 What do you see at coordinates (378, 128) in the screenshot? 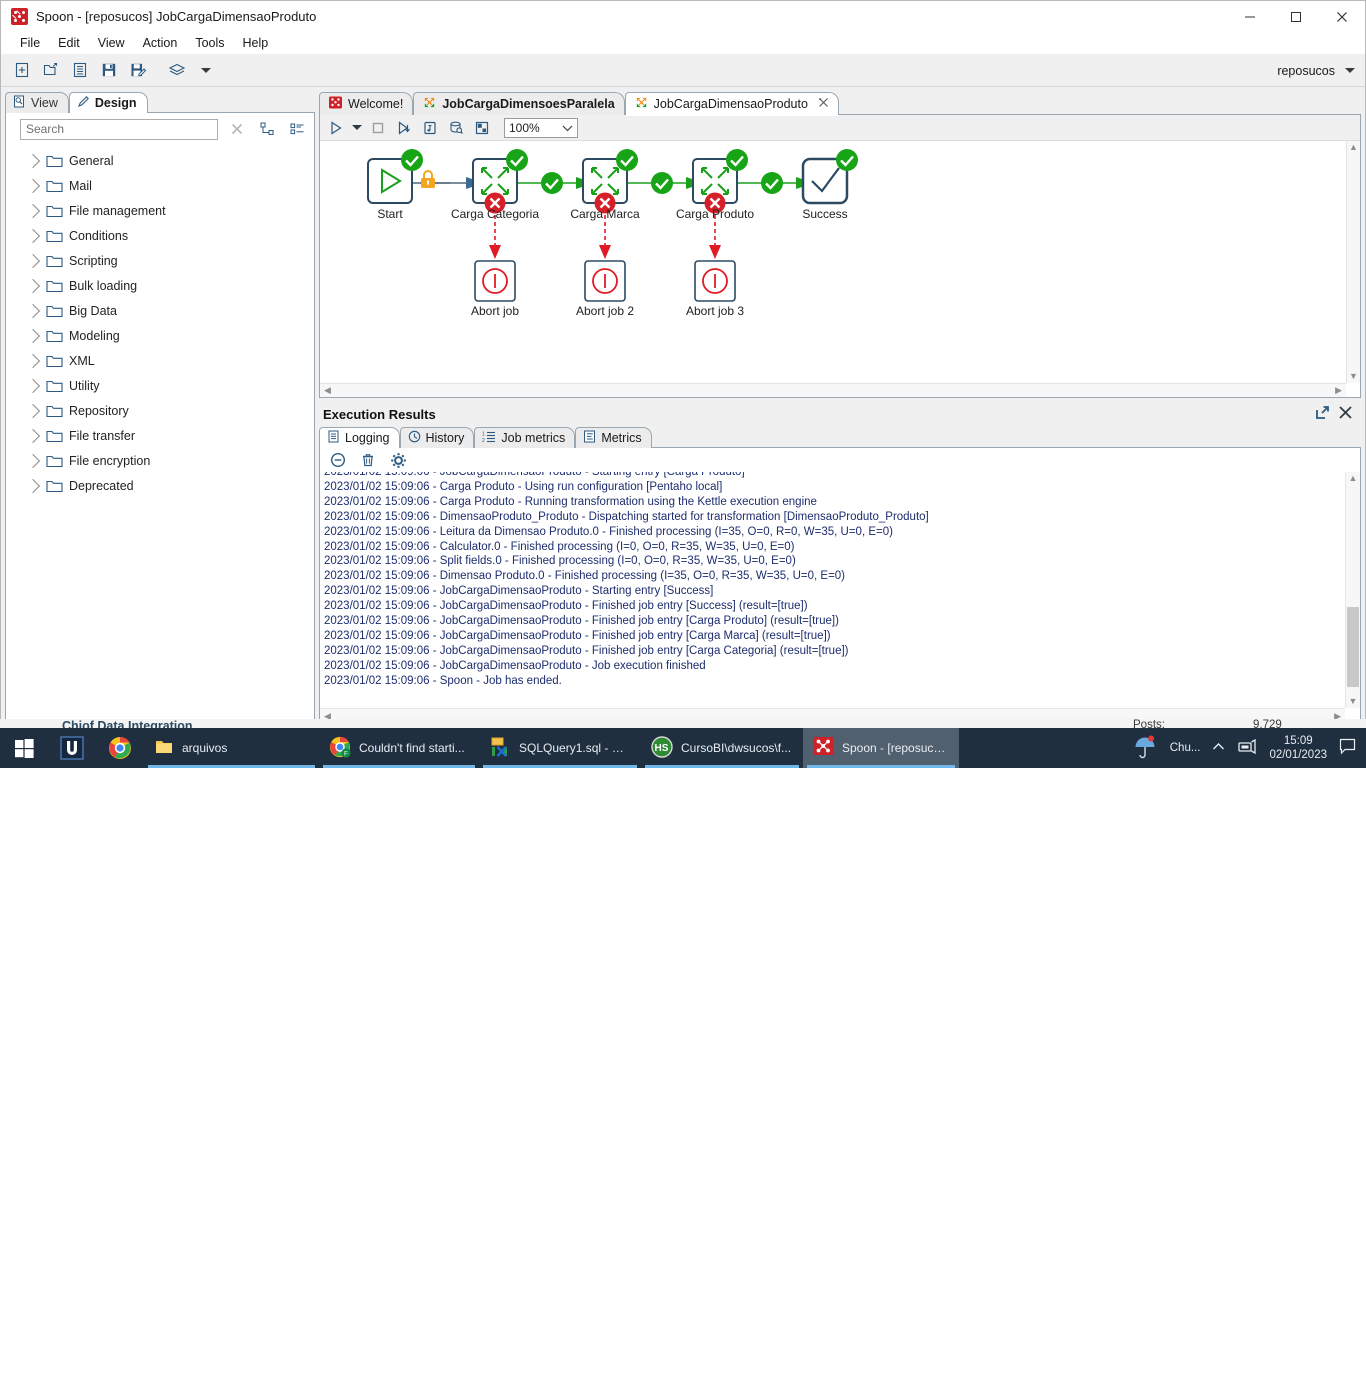
I see `stop-icon` at bounding box center [378, 128].